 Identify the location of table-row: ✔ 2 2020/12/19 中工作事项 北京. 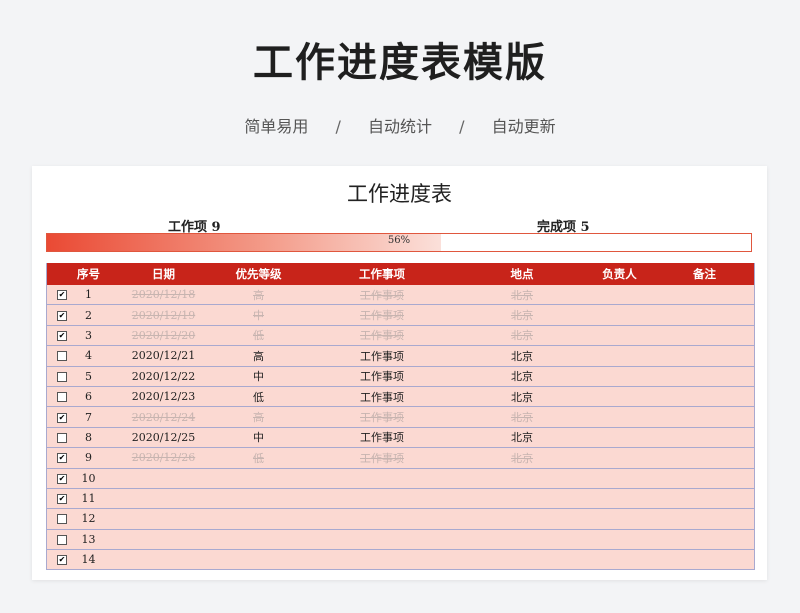
(400, 315).